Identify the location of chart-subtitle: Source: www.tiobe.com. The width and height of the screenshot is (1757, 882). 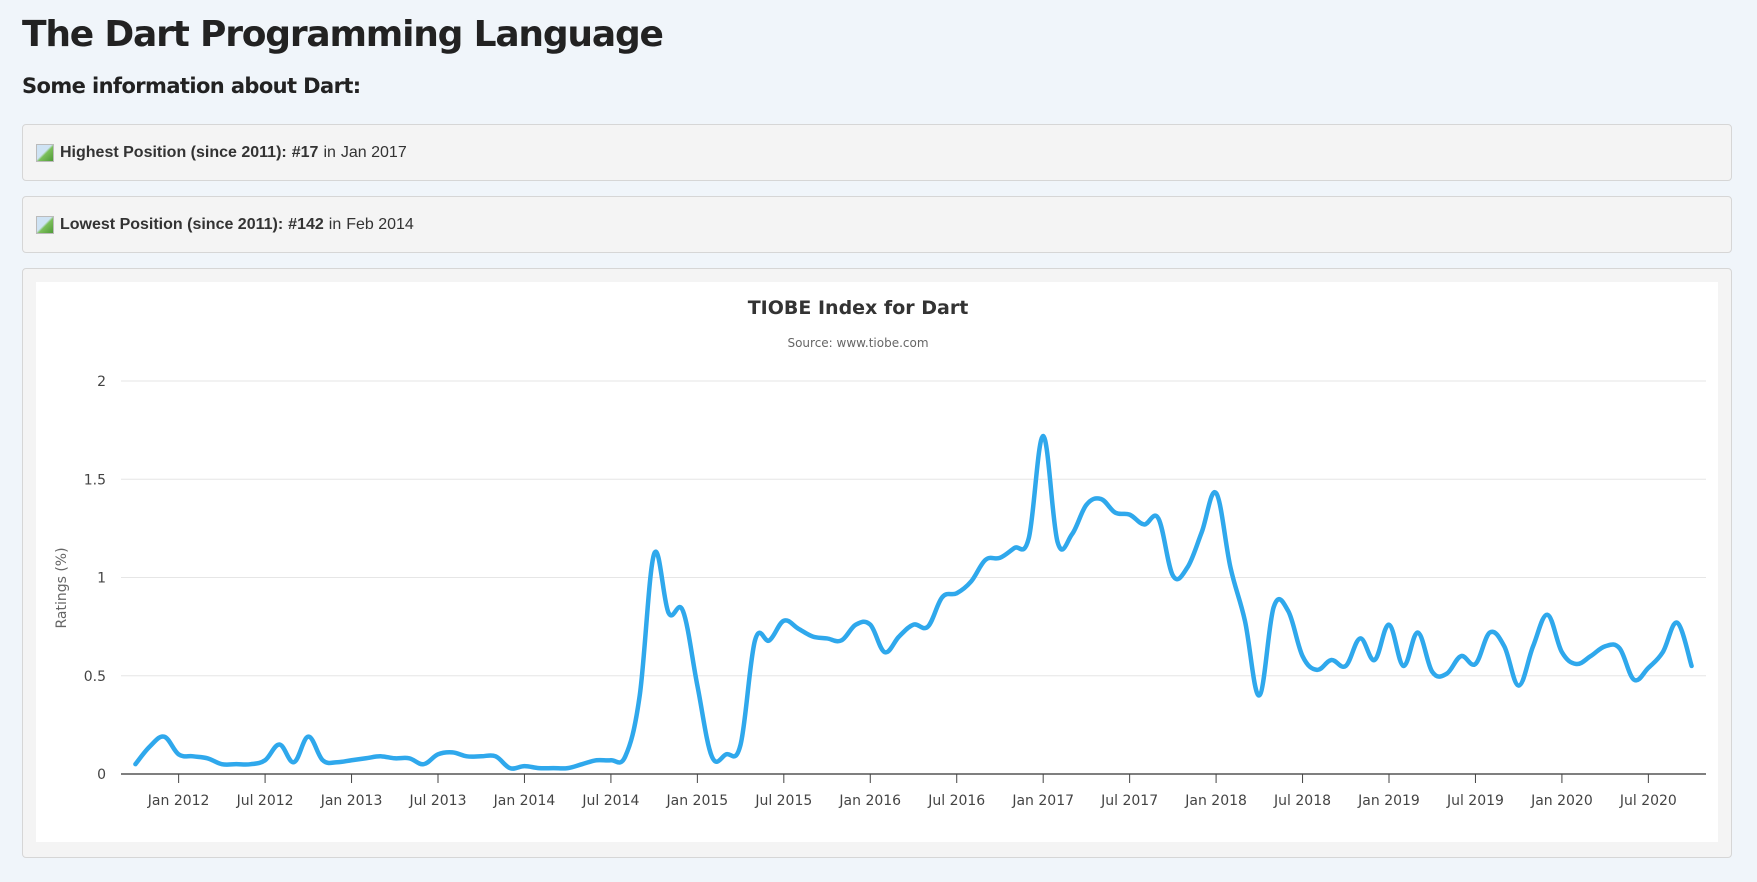
(857, 343).